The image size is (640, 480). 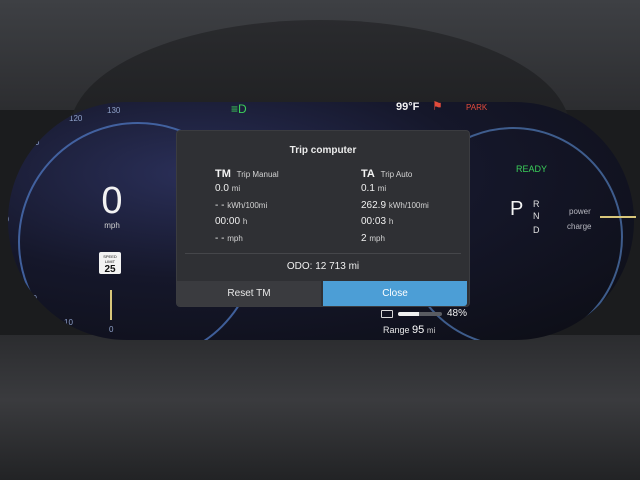 What do you see at coordinates (222, 188) in the screenshot?
I see `trip-value: 0.0` at bounding box center [222, 188].